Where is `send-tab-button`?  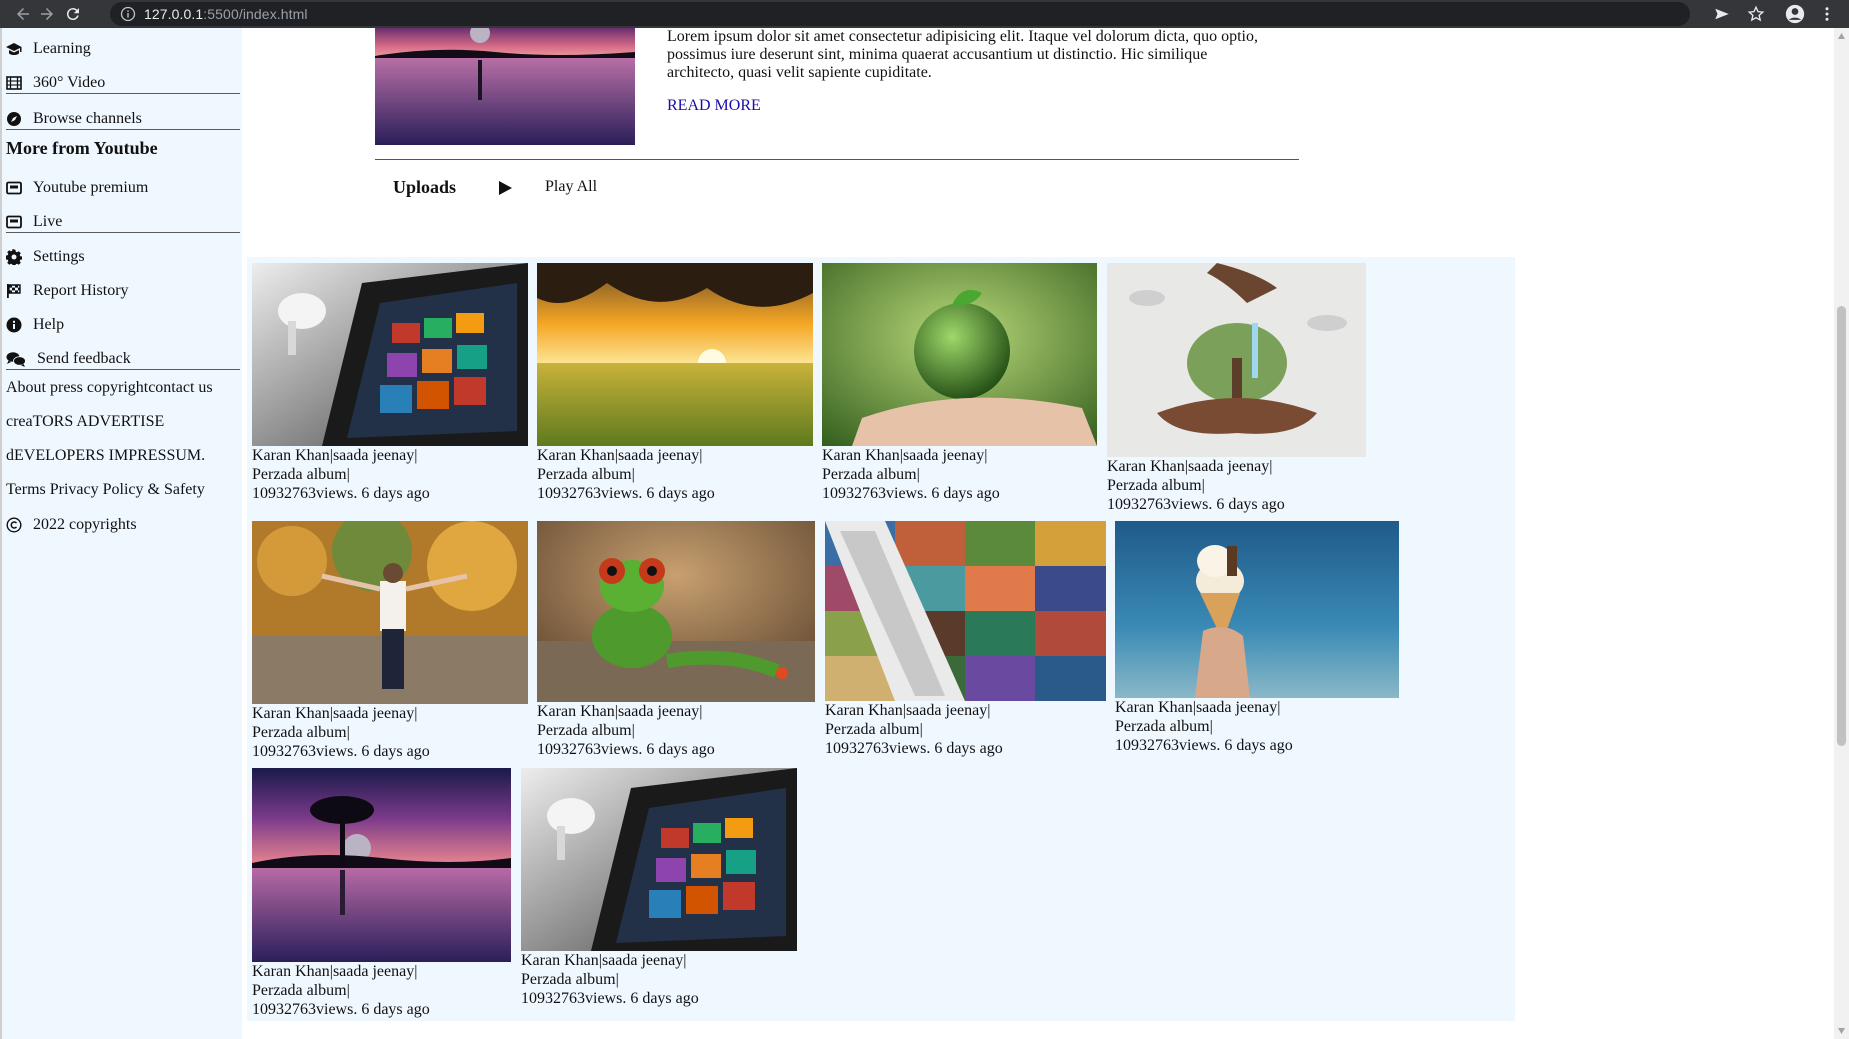
send-tab-button is located at coordinates (1722, 14).